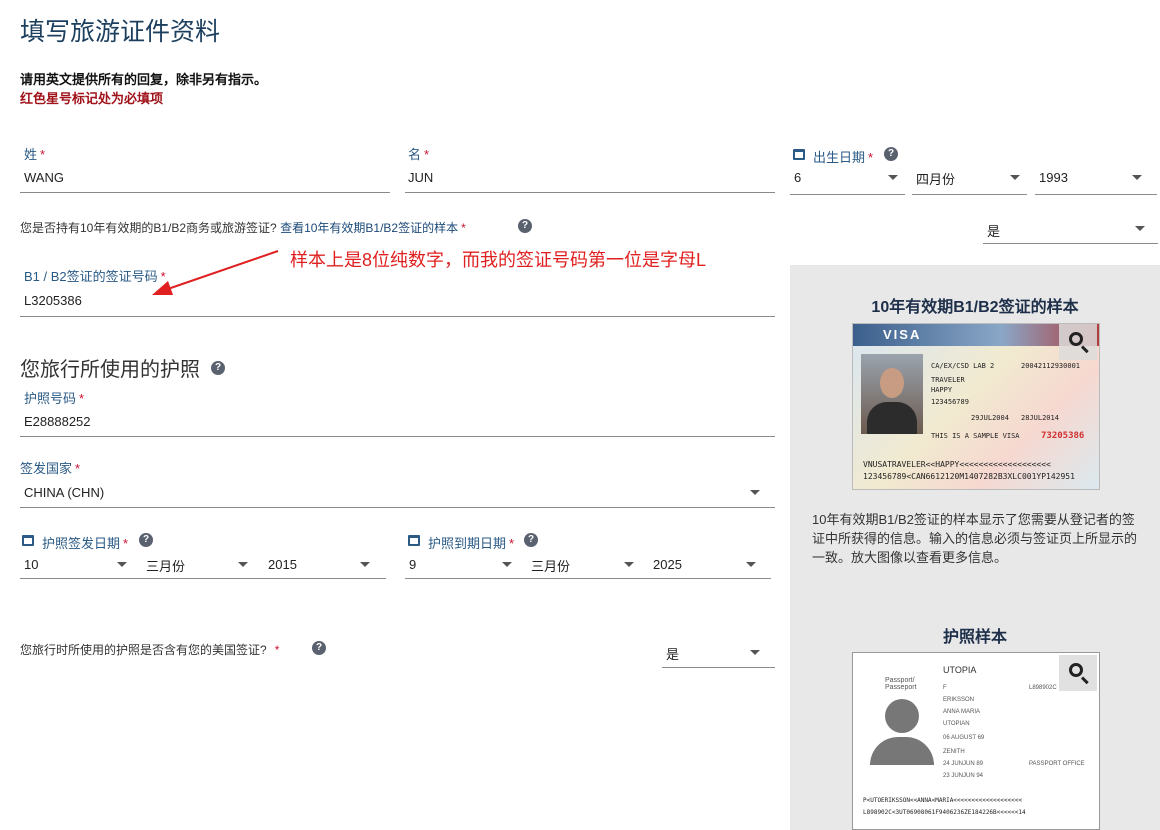 The width and height of the screenshot is (1160, 830). What do you see at coordinates (419, 154) in the screenshot?
I see `given-name-label: 名 *` at bounding box center [419, 154].